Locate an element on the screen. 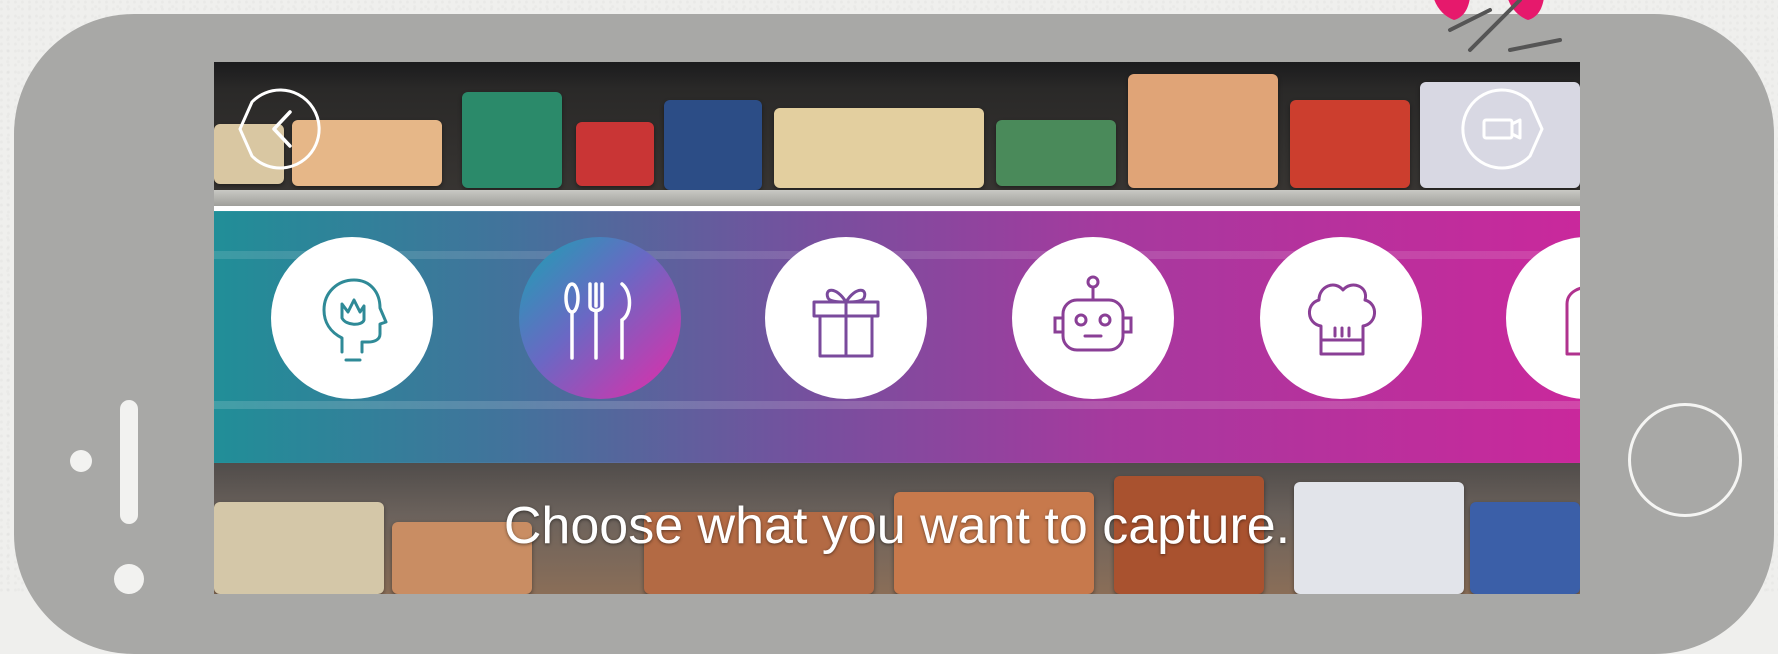  category-gifts-button is located at coordinates (846, 318).